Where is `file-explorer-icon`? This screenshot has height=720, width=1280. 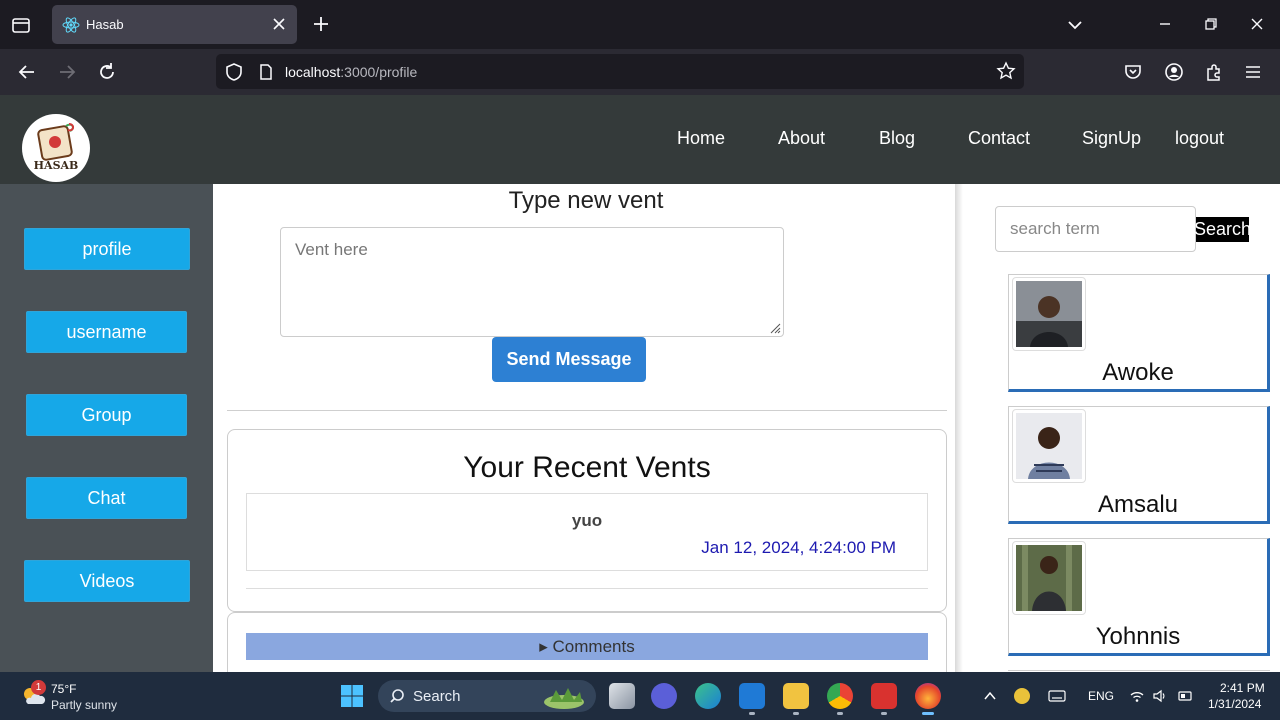
file-explorer-icon is located at coordinates (796, 696).